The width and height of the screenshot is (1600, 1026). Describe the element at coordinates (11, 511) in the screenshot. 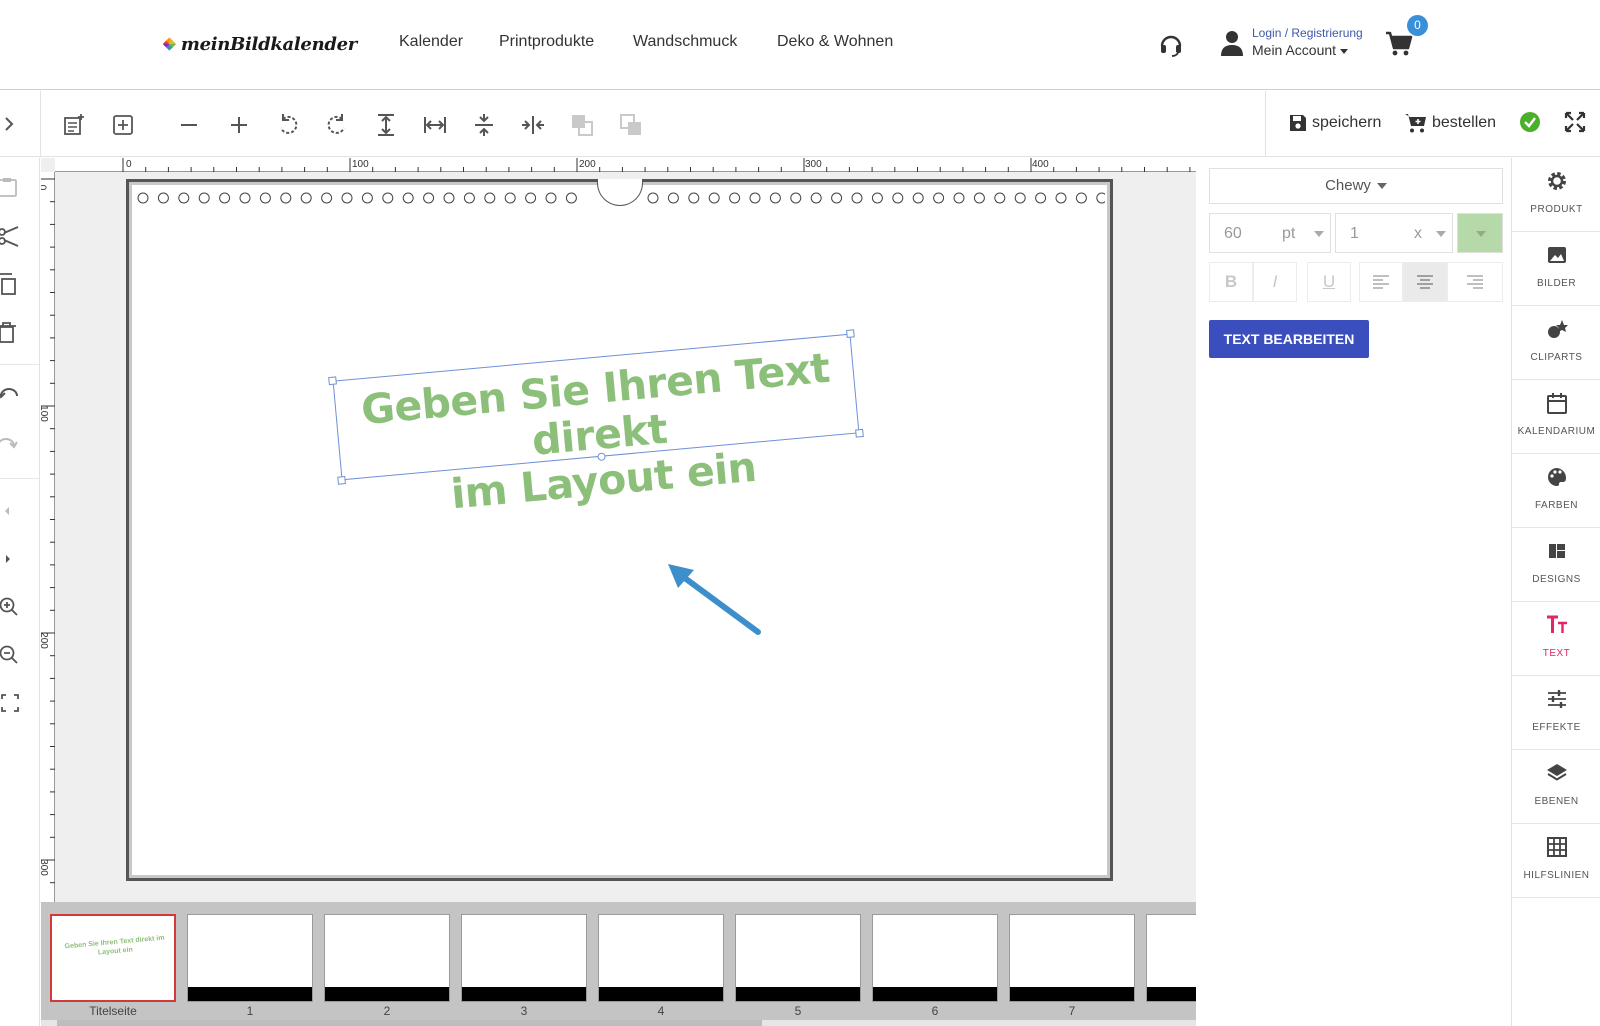

I see `previous-page-icon` at that location.